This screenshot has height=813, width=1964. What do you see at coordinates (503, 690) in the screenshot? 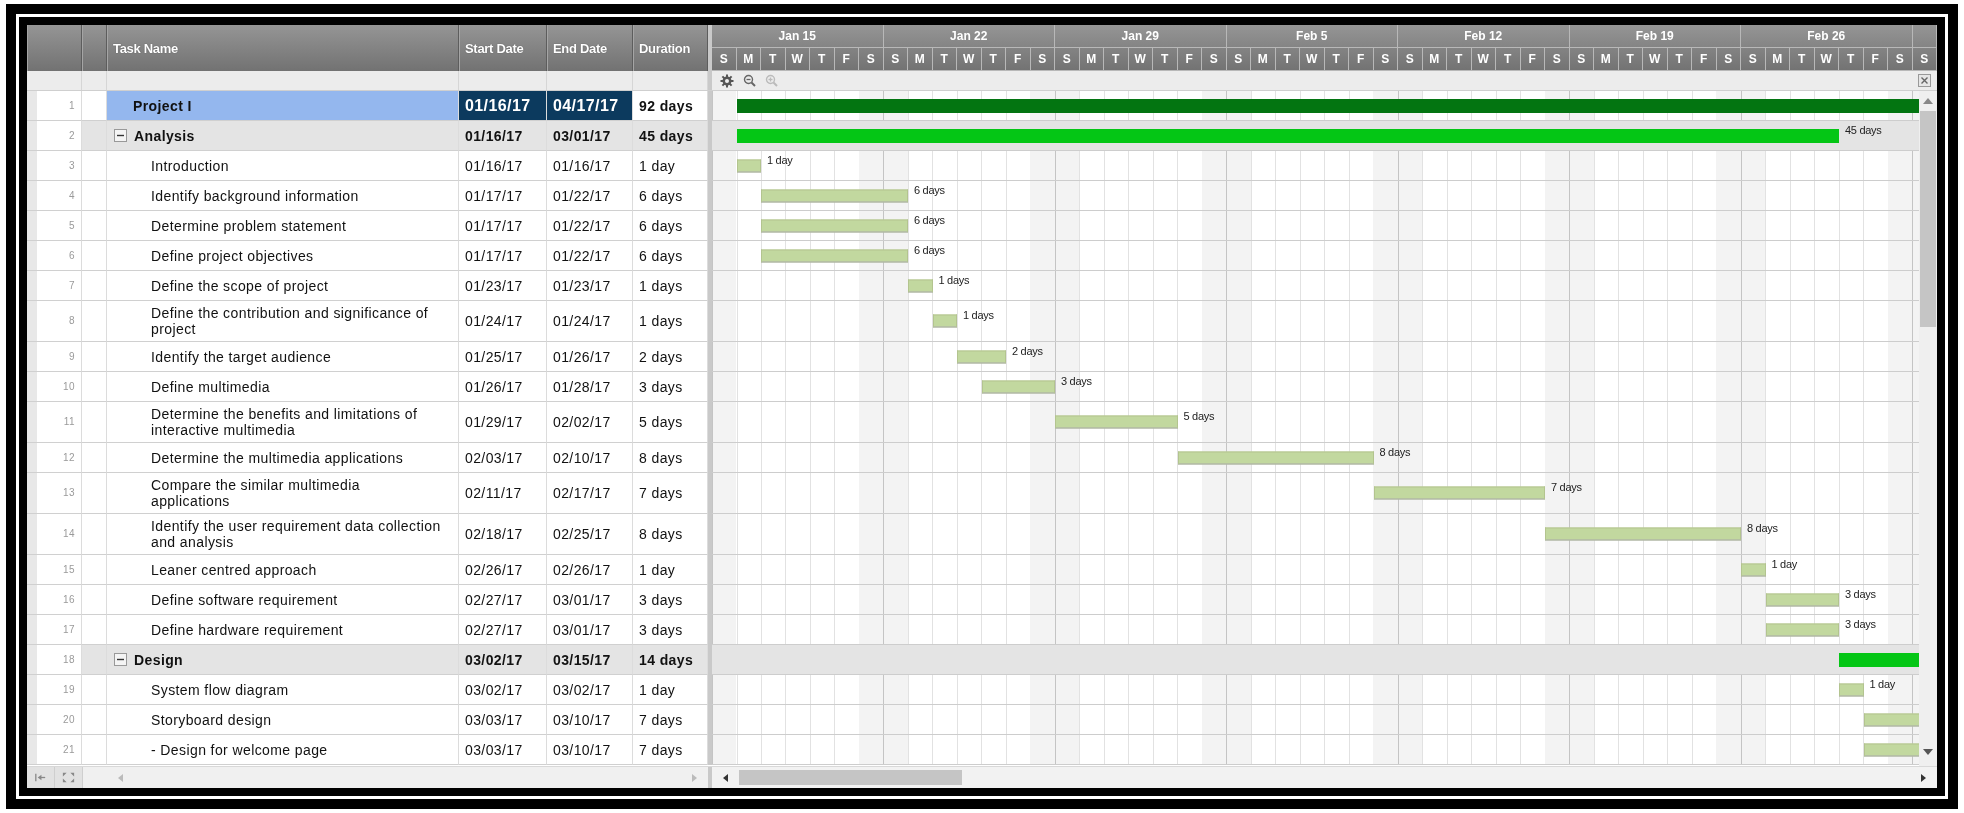
I see `start-date: 03/02/17` at bounding box center [503, 690].